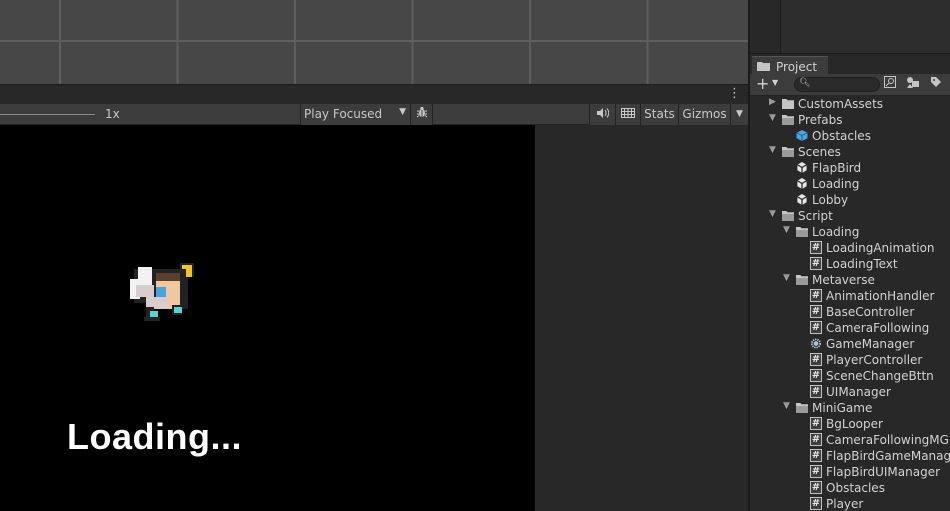 The width and height of the screenshot is (950, 511). Describe the element at coordinates (854, 424) in the screenshot. I see `tree-item-label: BgLooper` at that location.